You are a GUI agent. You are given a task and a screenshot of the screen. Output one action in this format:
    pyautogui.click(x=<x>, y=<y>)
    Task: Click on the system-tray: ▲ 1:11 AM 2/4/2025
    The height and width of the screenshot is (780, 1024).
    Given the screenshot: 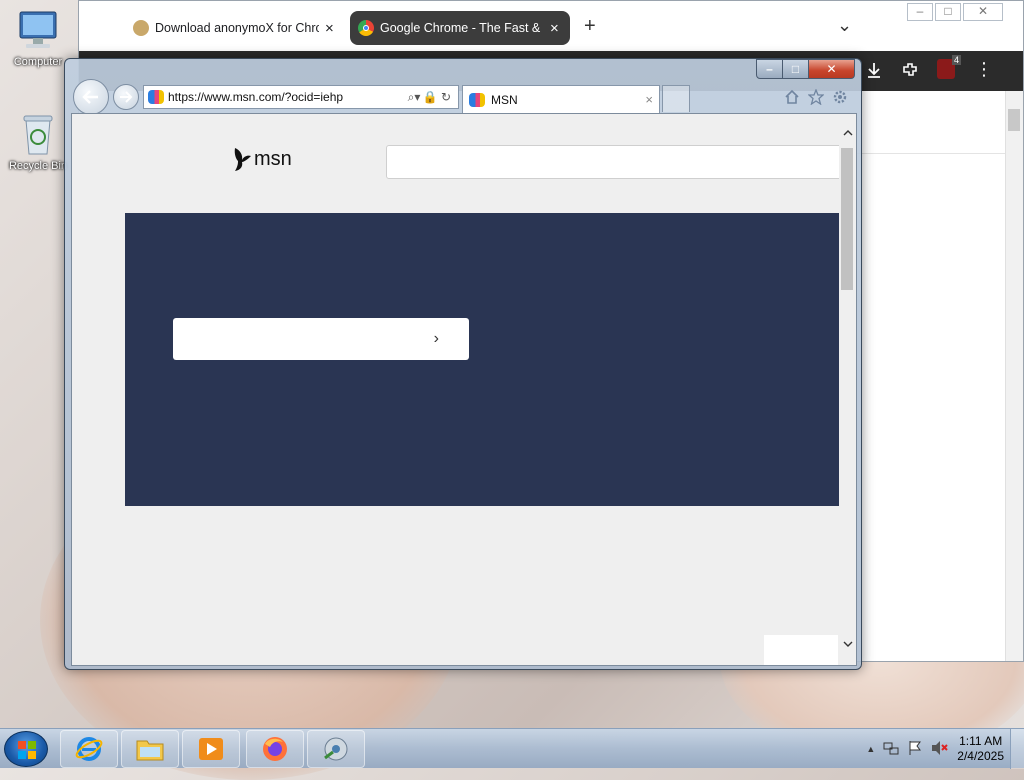 What is the action you would take?
    pyautogui.click(x=935, y=749)
    